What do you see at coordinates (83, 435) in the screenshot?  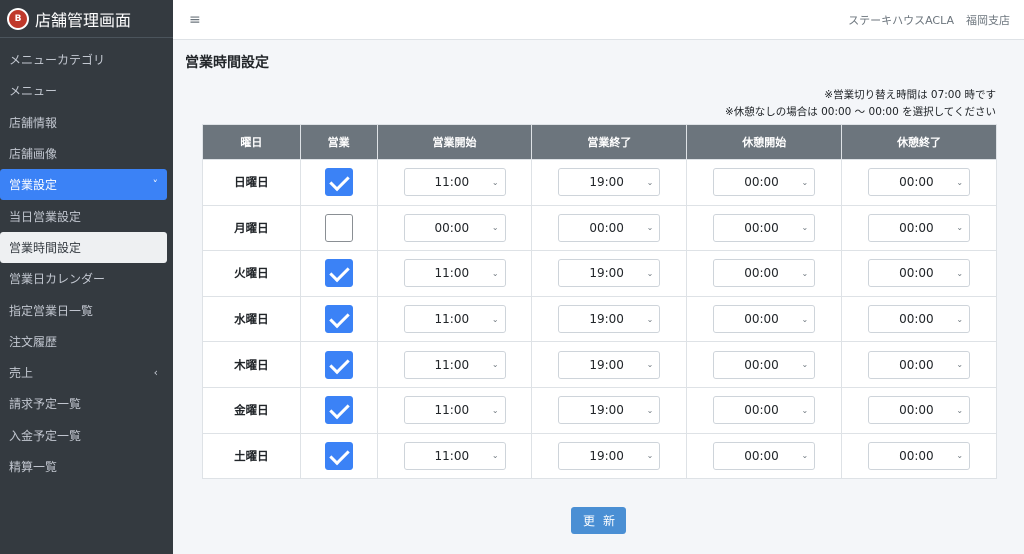 I see `sidebar-item-deposit-schedule: 入金予定一覧` at bounding box center [83, 435].